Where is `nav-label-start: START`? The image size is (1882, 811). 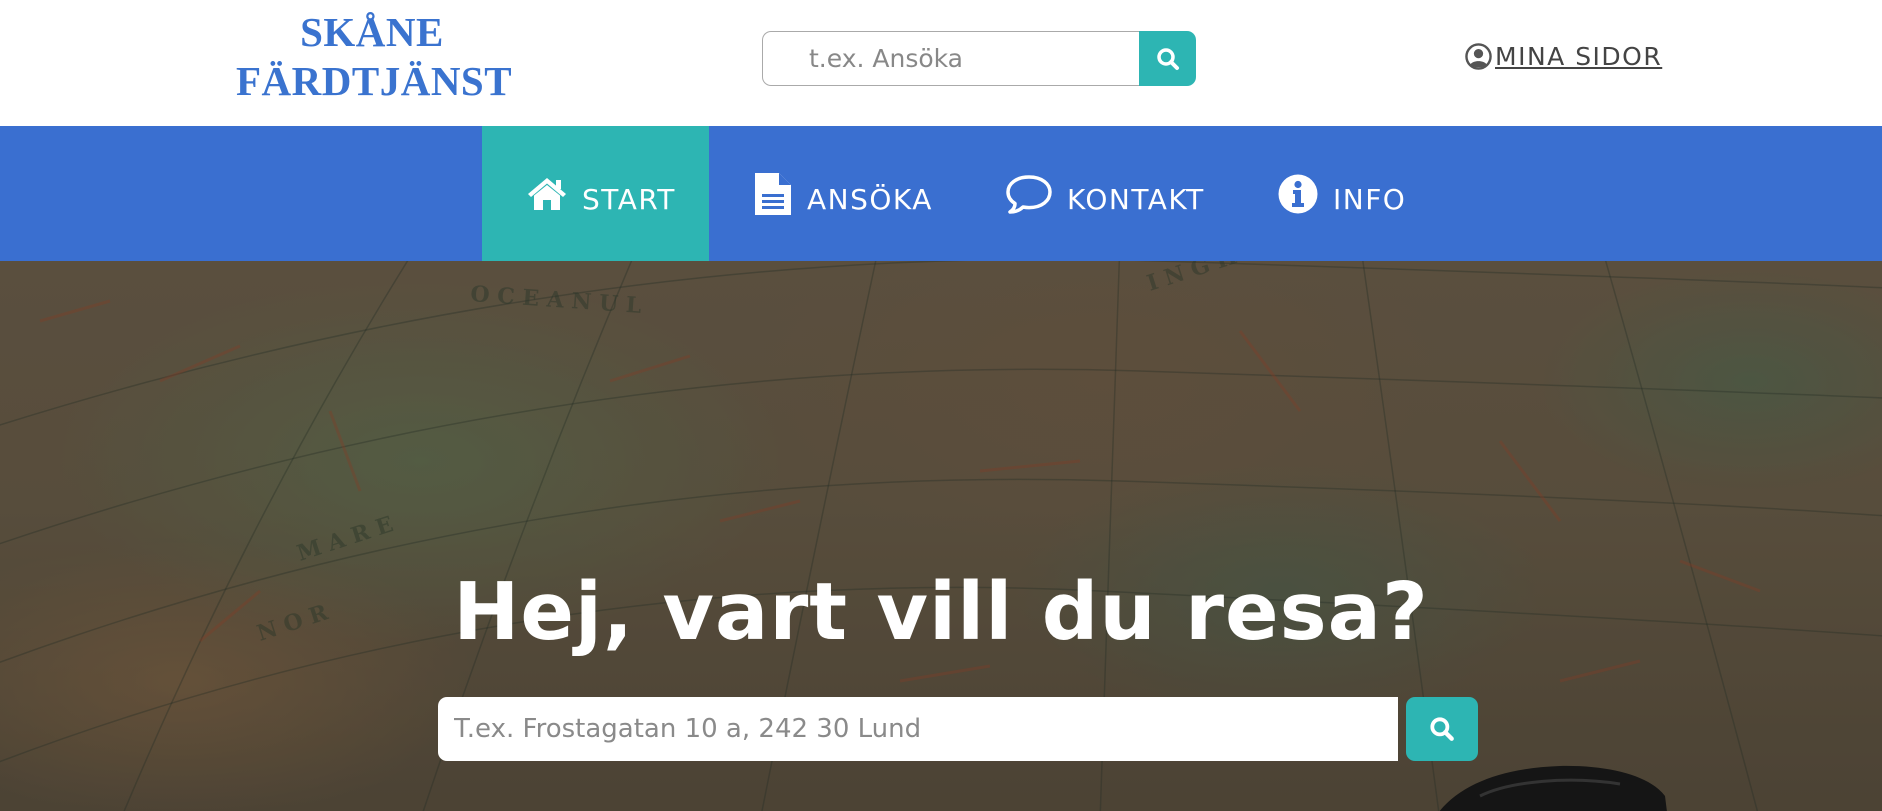 nav-label-start: START is located at coordinates (629, 199).